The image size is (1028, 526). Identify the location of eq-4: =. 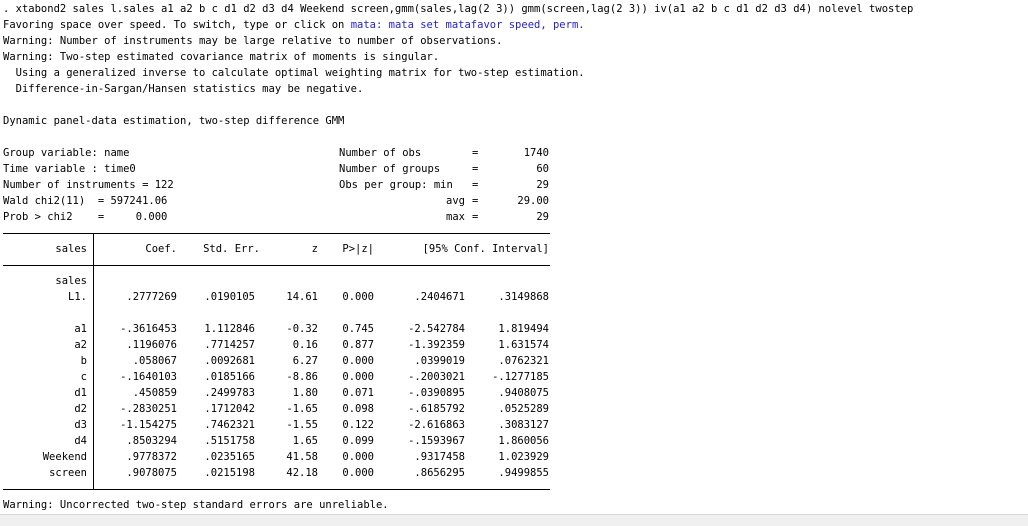
(475, 201).